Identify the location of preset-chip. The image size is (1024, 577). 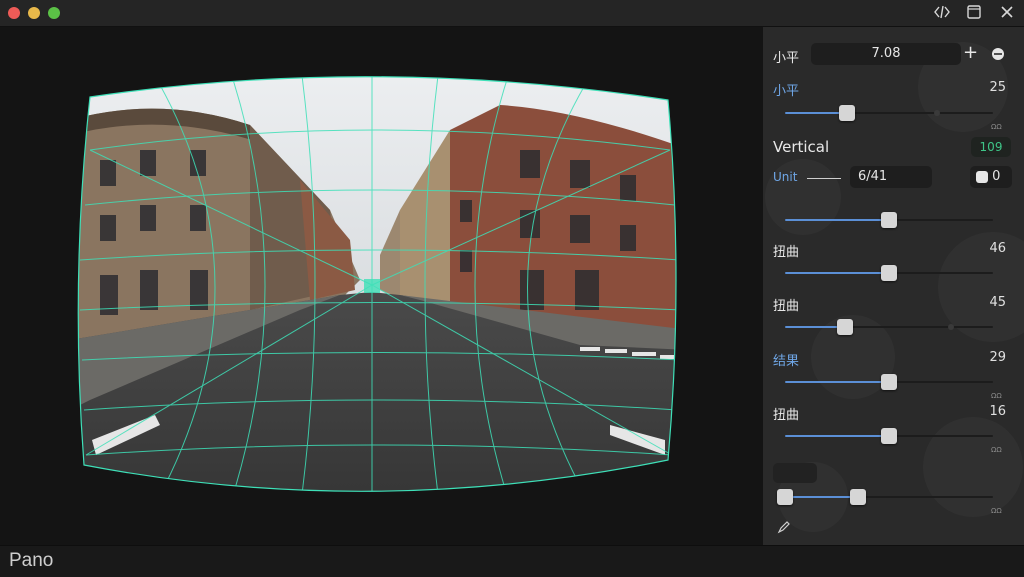
(795, 473).